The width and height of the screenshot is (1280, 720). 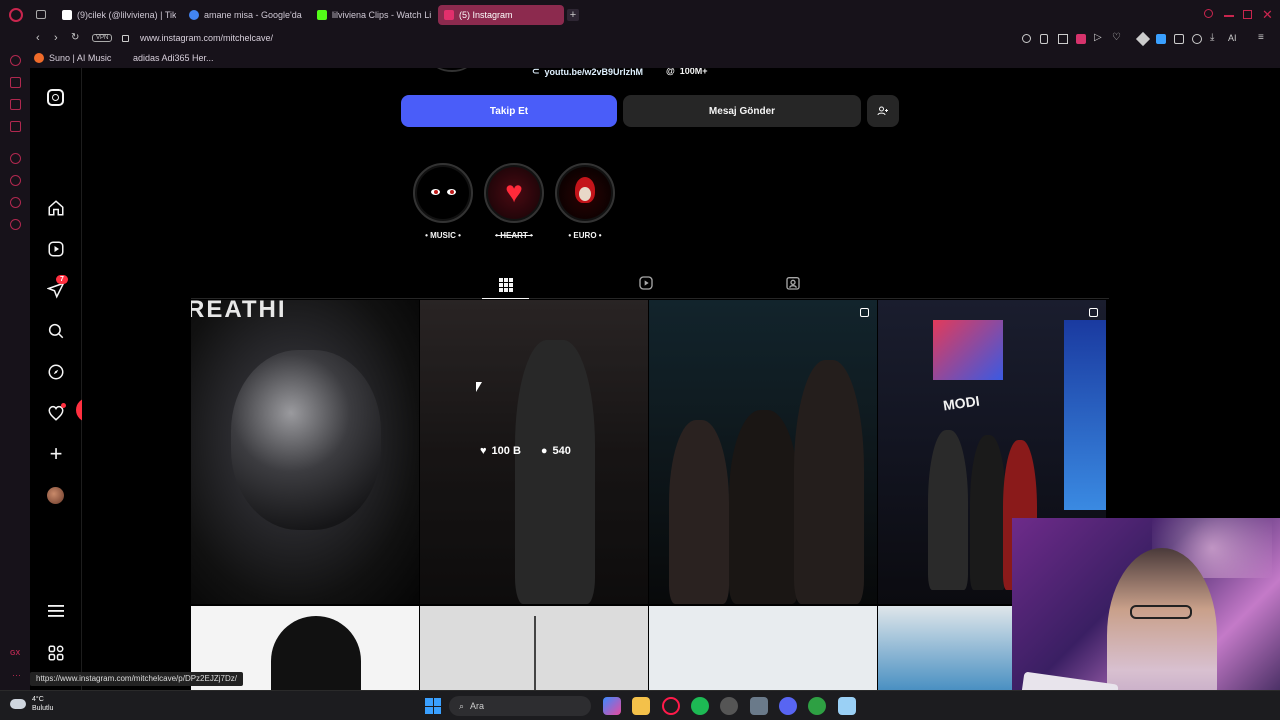 What do you see at coordinates (56, 372) in the screenshot?
I see `explore-icon` at bounding box center [56, 372].